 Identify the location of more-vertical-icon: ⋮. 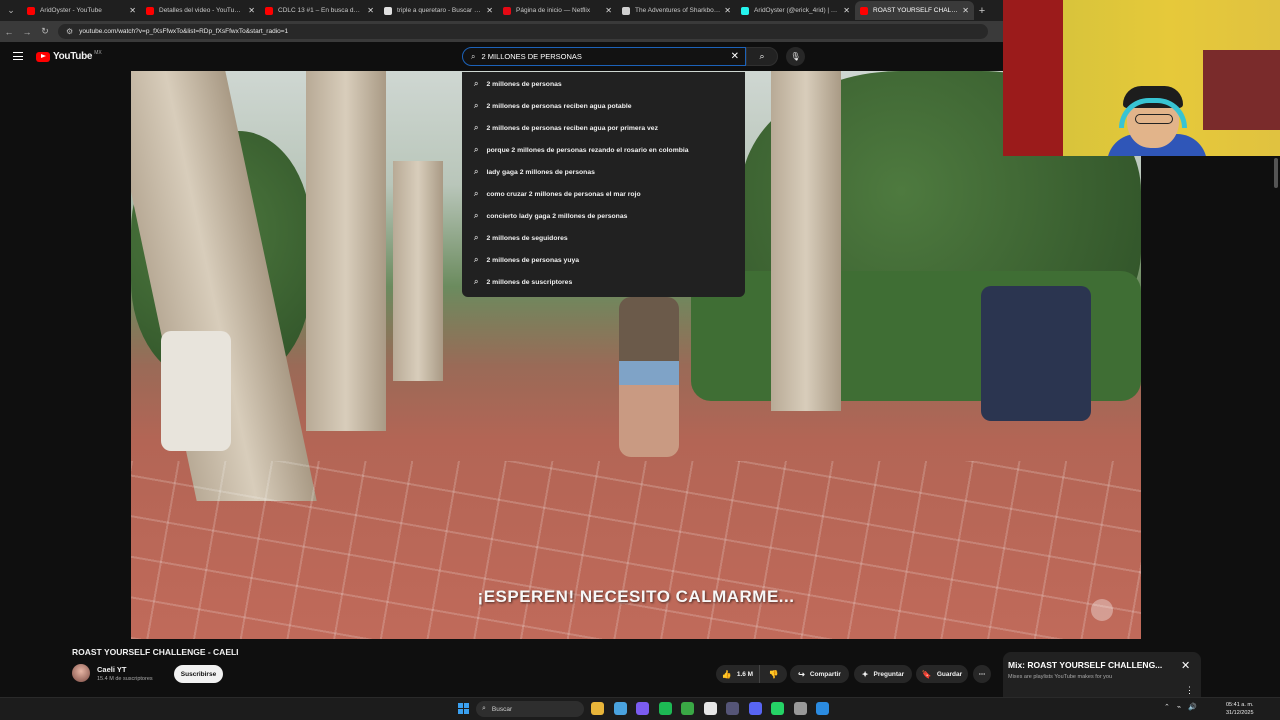
(1189, 690).